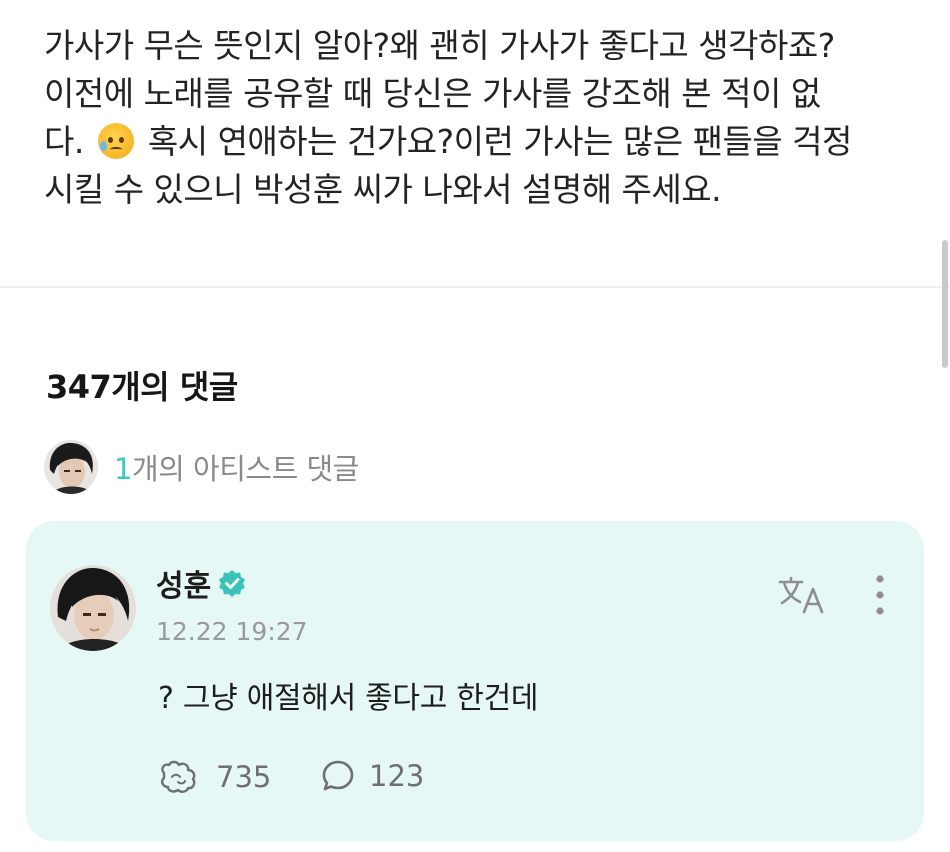 The width and height of the screenshot is (950, 852). I want to click on artist-comment-text: 개의 아티스트 댓글, so click(245, 469).